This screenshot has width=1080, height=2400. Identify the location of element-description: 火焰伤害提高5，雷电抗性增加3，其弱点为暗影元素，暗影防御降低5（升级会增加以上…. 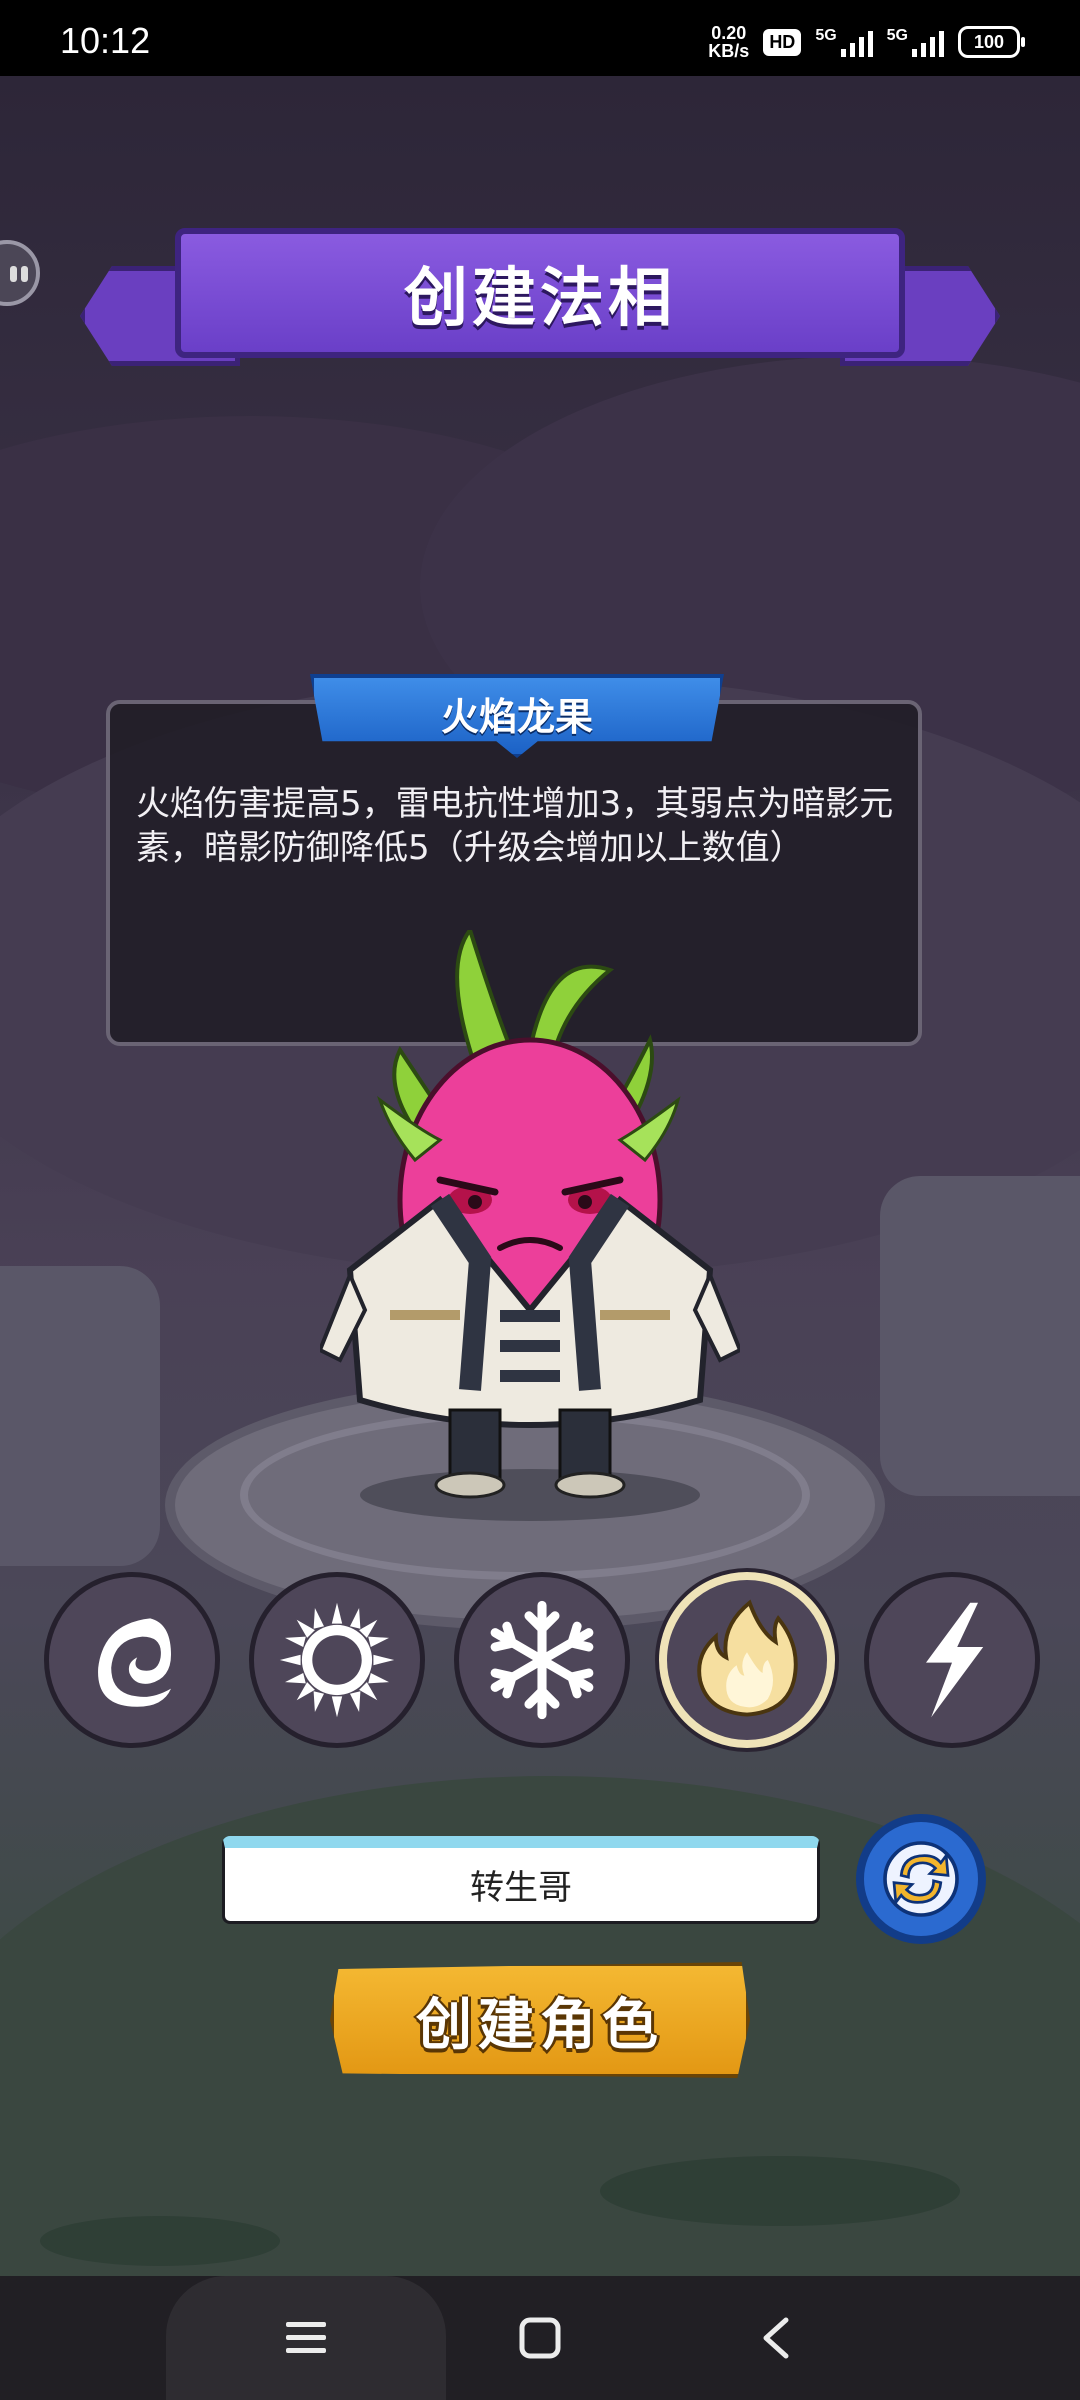
(515, 826).